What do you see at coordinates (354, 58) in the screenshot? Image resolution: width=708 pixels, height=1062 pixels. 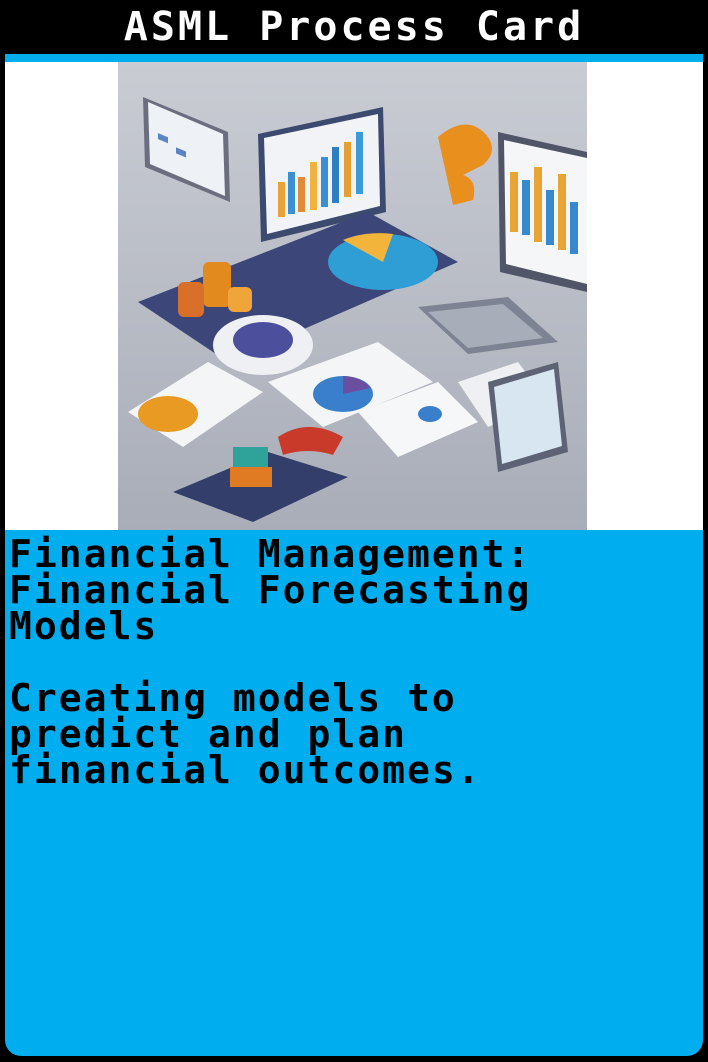 I see `header-stripe` at bounding box center [354, 58].